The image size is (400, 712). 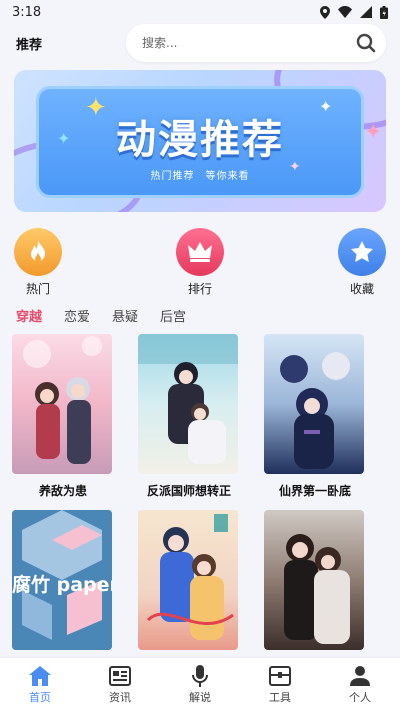 What do you see at coordinates (77, 315) in the screenshot?
I see `tab-romance: 恋爱` at bounding box center [77, 315].